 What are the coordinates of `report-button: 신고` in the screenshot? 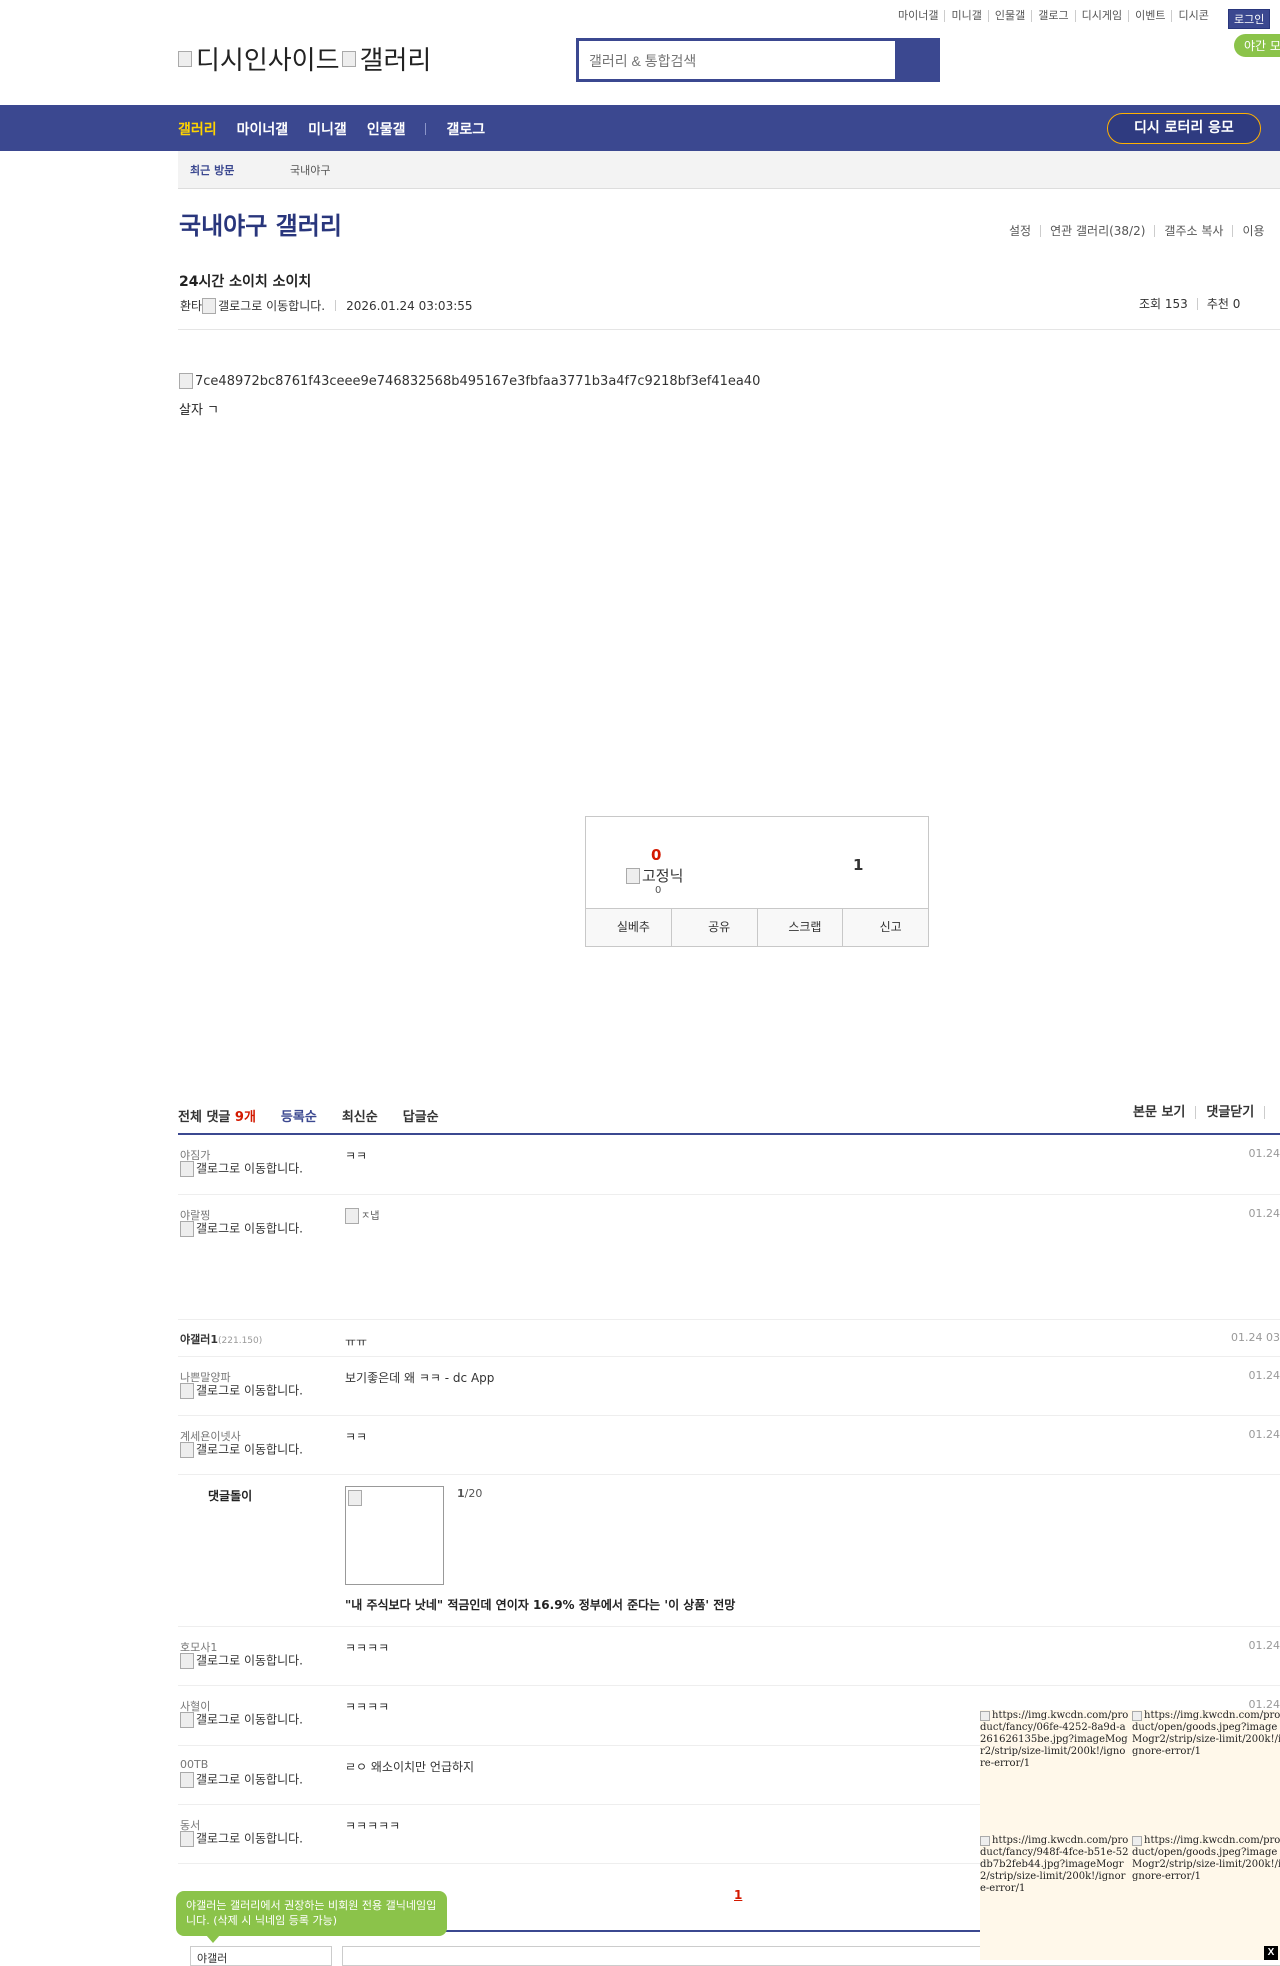 It's located at (885, 927).